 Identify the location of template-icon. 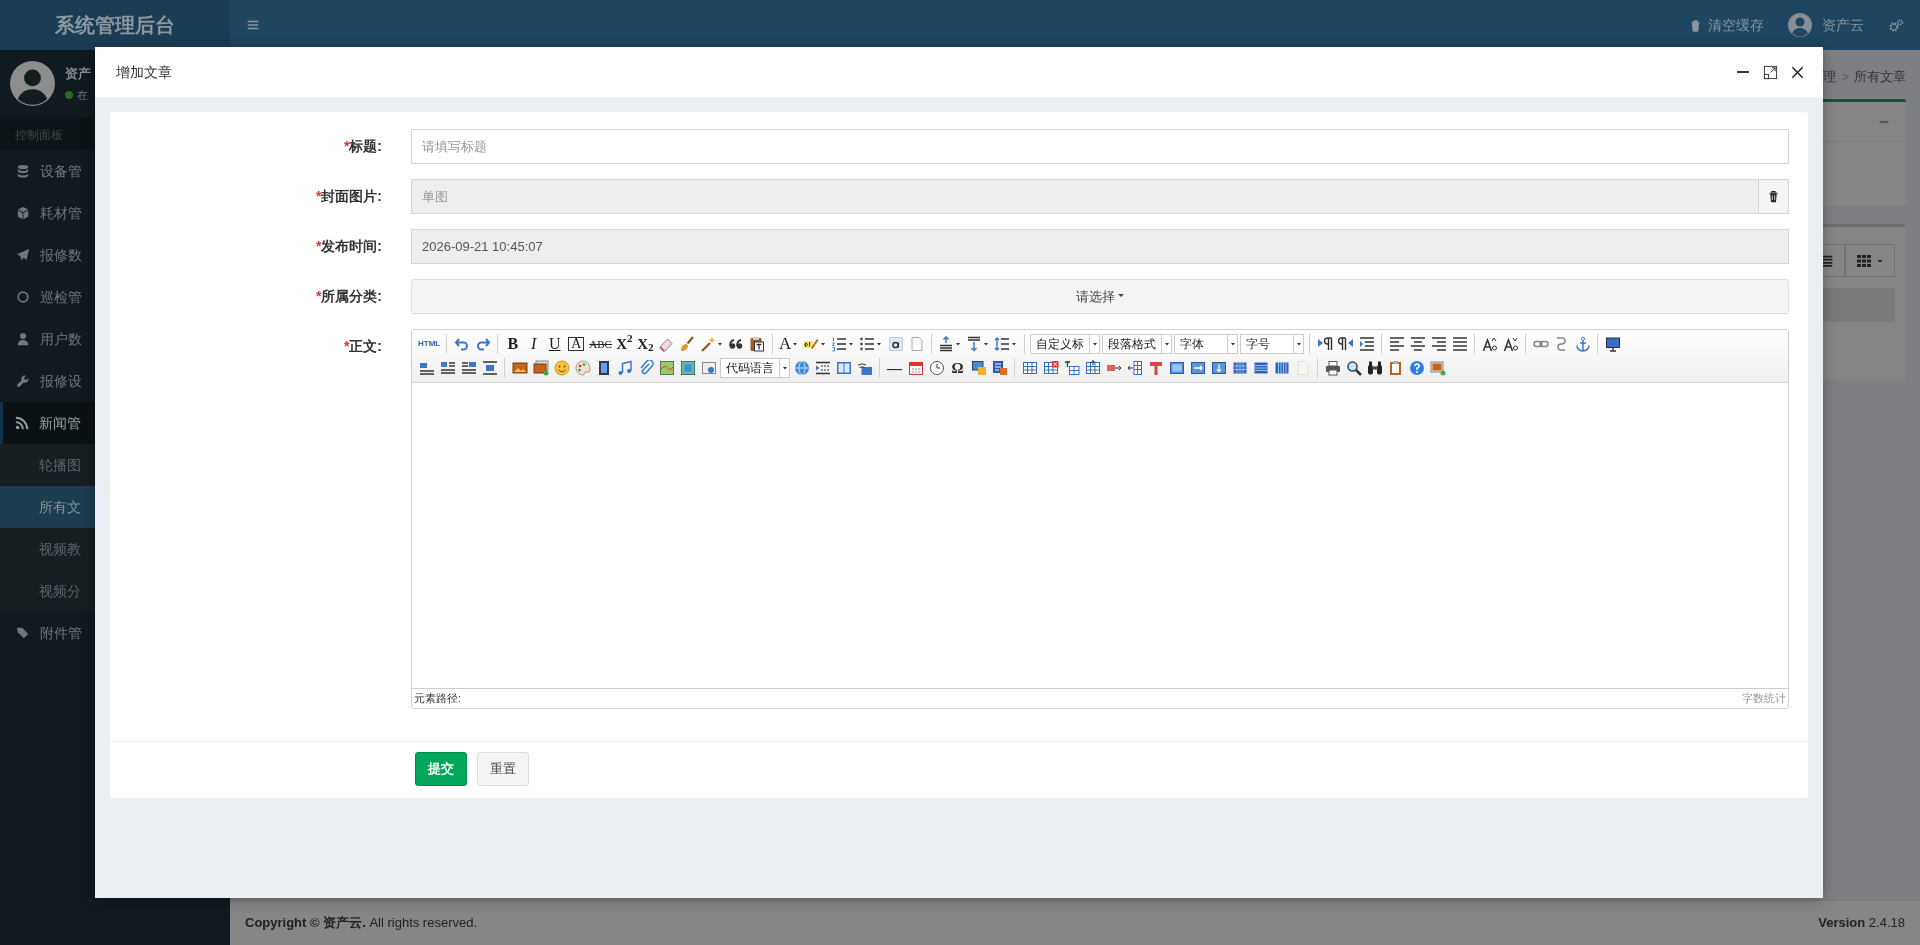
(843, 368).